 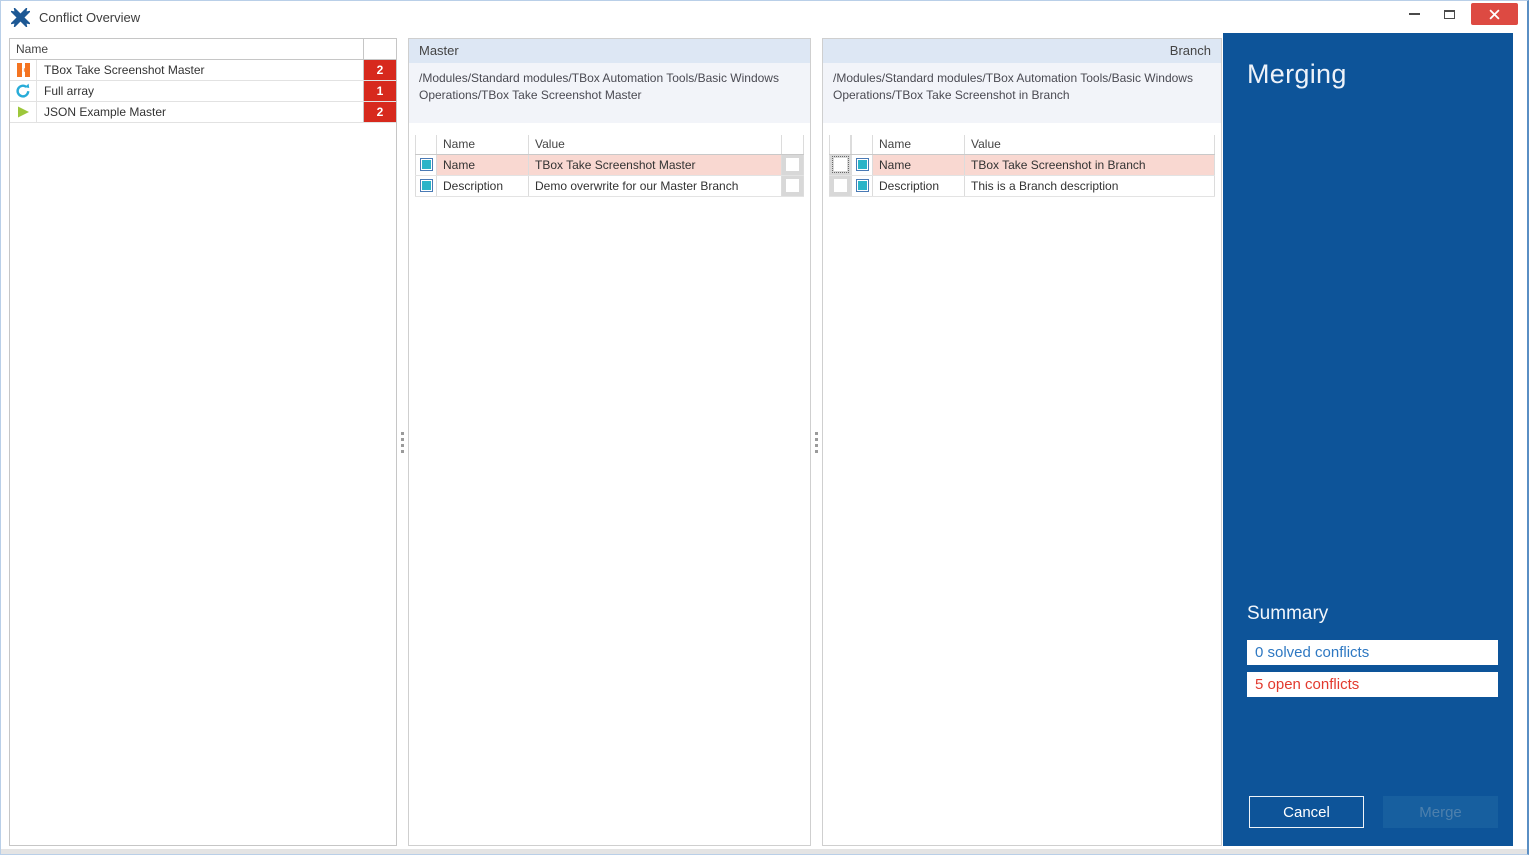 I want to click on master-table-header: Name Value, so click(x=609, y=144).